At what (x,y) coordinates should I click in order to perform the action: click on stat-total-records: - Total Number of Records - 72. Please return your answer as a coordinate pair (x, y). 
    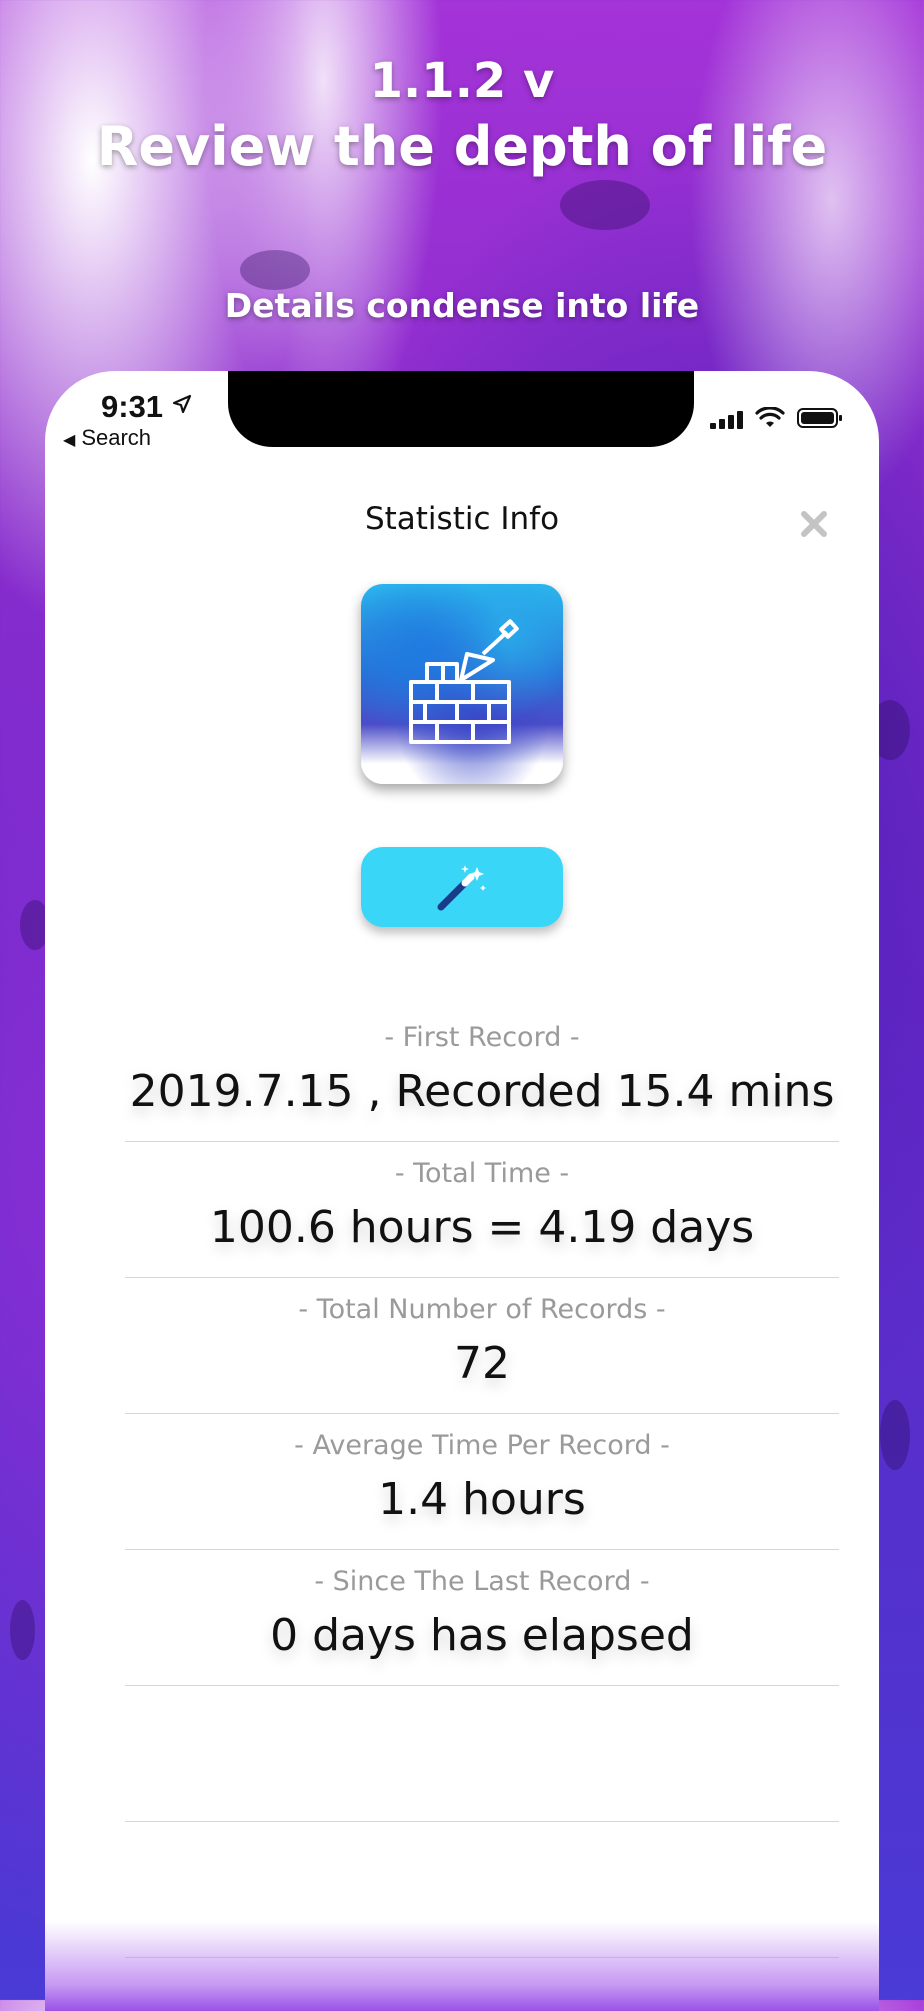
    Looking at the image, I should click on (482, 1346).